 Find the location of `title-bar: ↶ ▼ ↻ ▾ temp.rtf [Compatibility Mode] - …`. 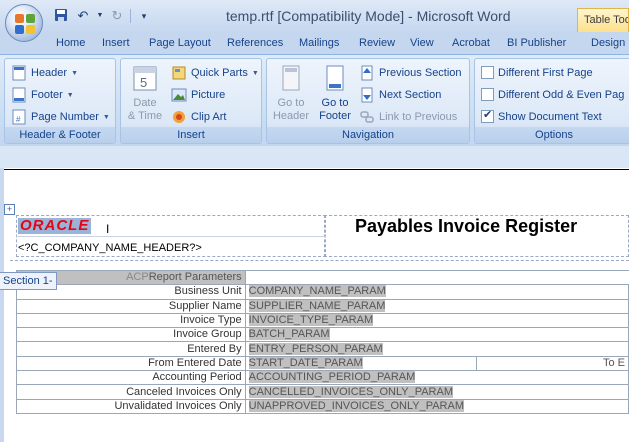

title-bar: ↶ ▼ ↻ ▾ temp.rtf [Compatibility Mode] - … is located at coordinates (314, 16).